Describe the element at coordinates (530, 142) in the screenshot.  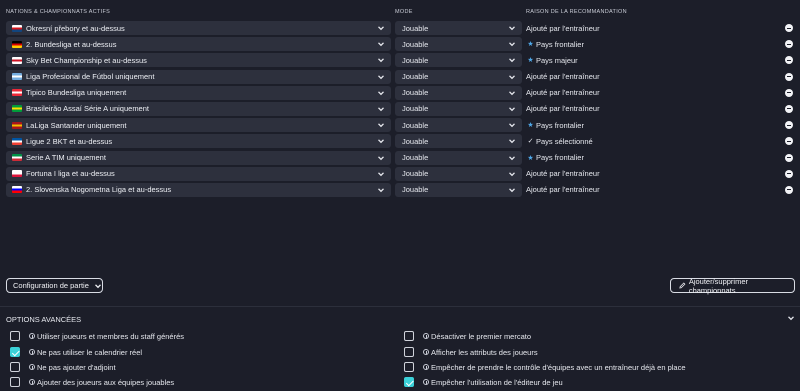
I see `check-icon: ✓` at that location.